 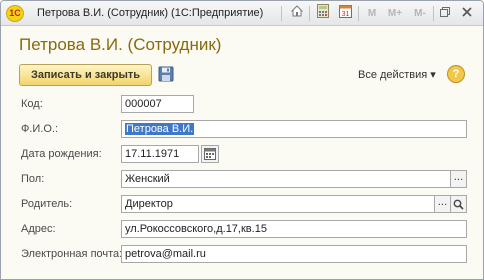 I want to click on svg-text: 31, so click(x=345, y=14).